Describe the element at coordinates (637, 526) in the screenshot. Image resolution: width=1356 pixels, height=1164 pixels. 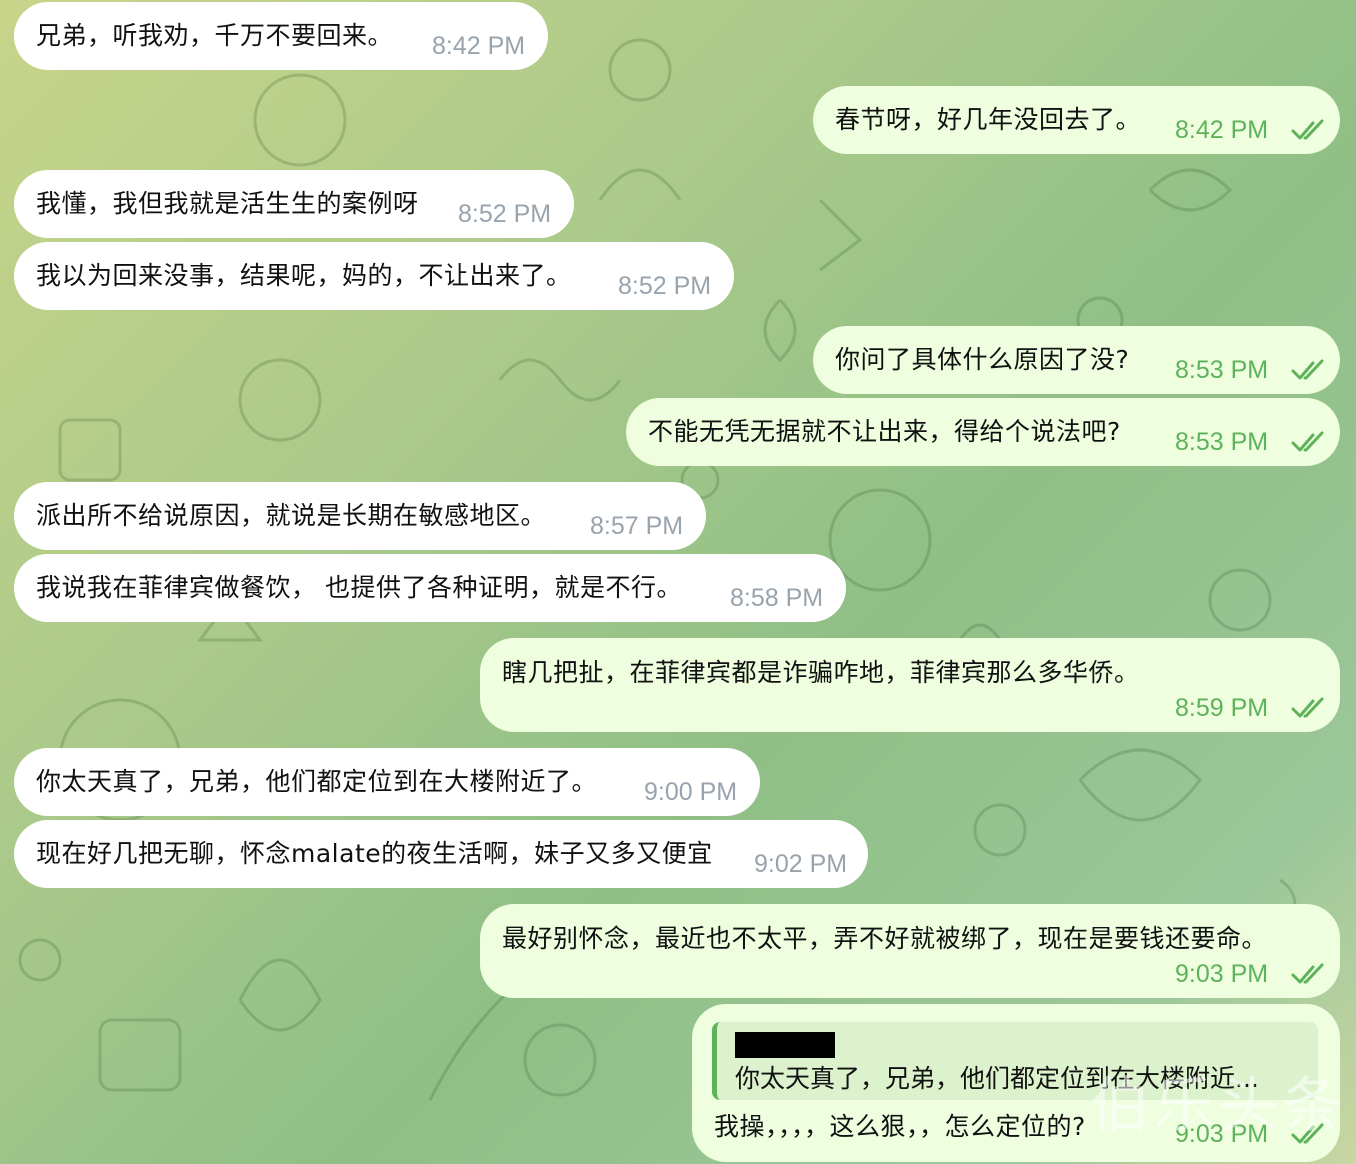
I see `message-time: 8:57 PM` at that location.